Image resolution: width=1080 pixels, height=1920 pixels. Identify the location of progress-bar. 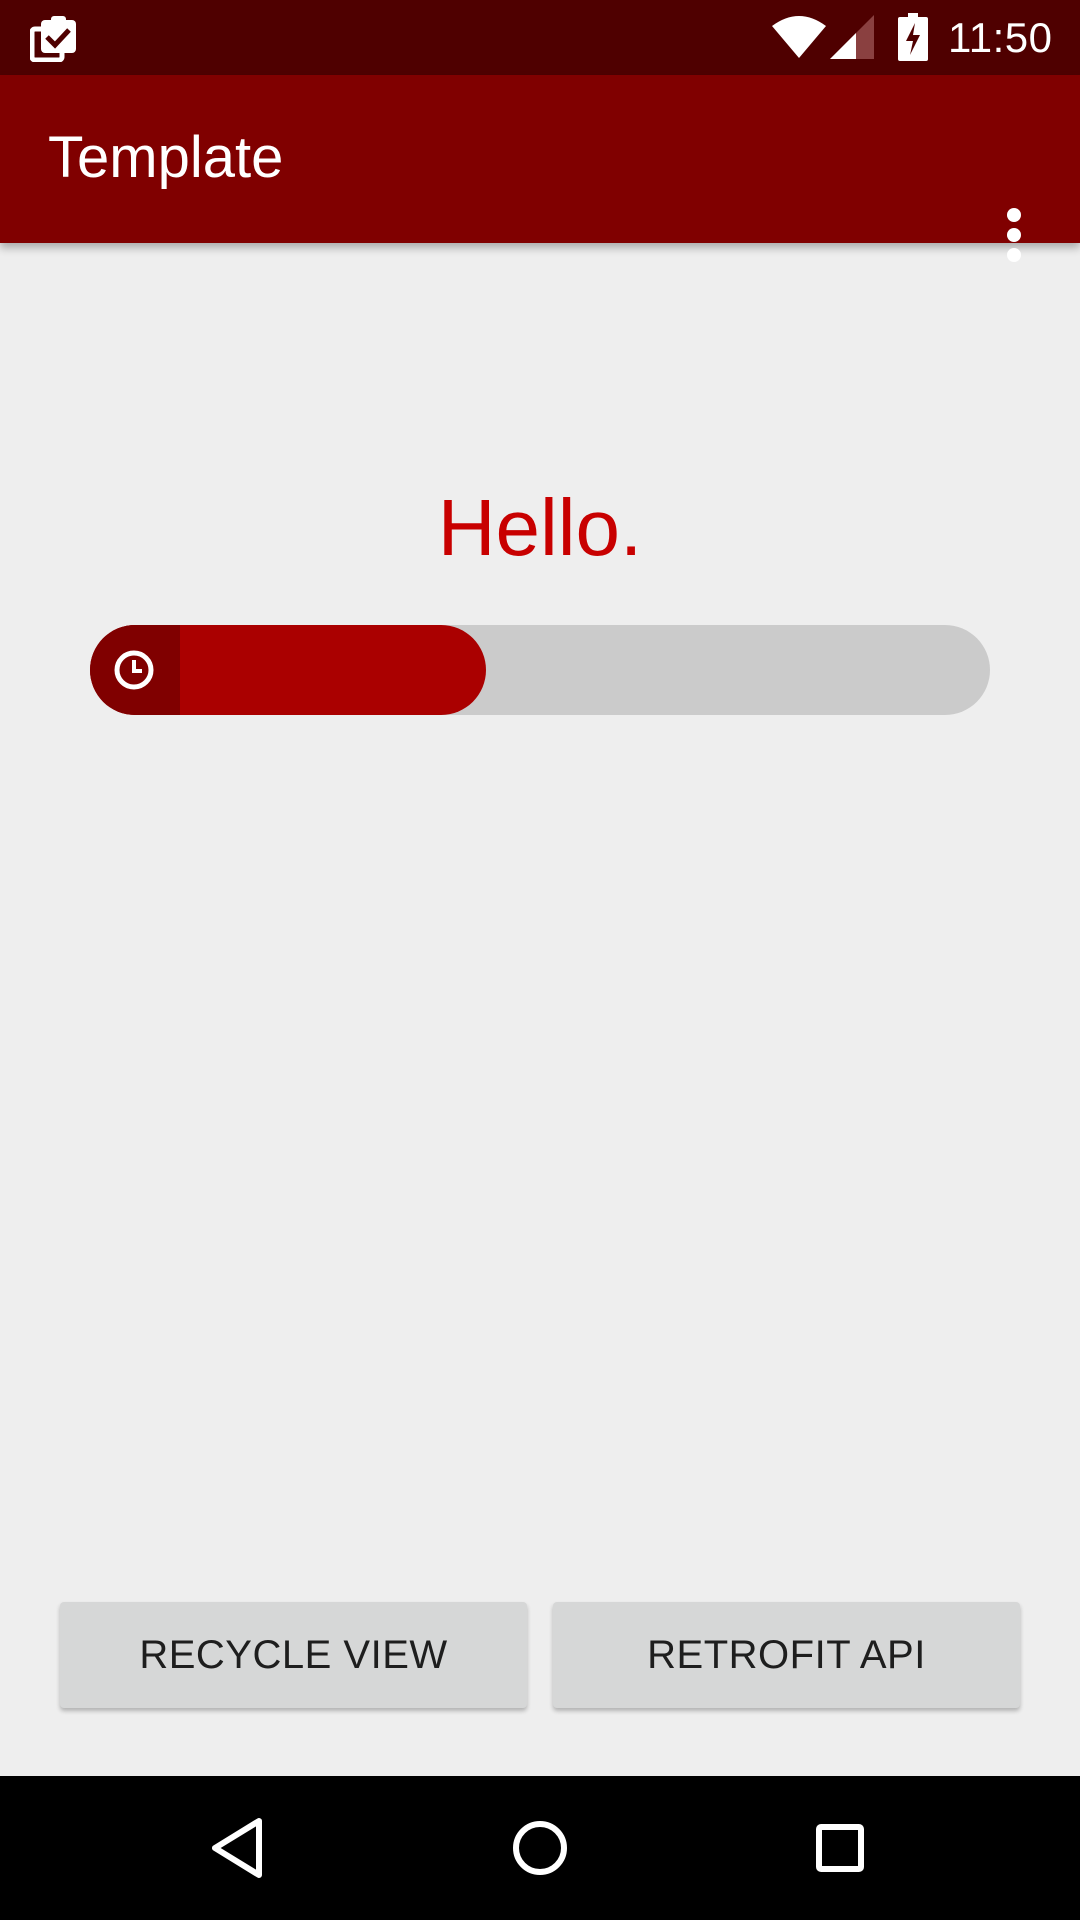
(540, 670).